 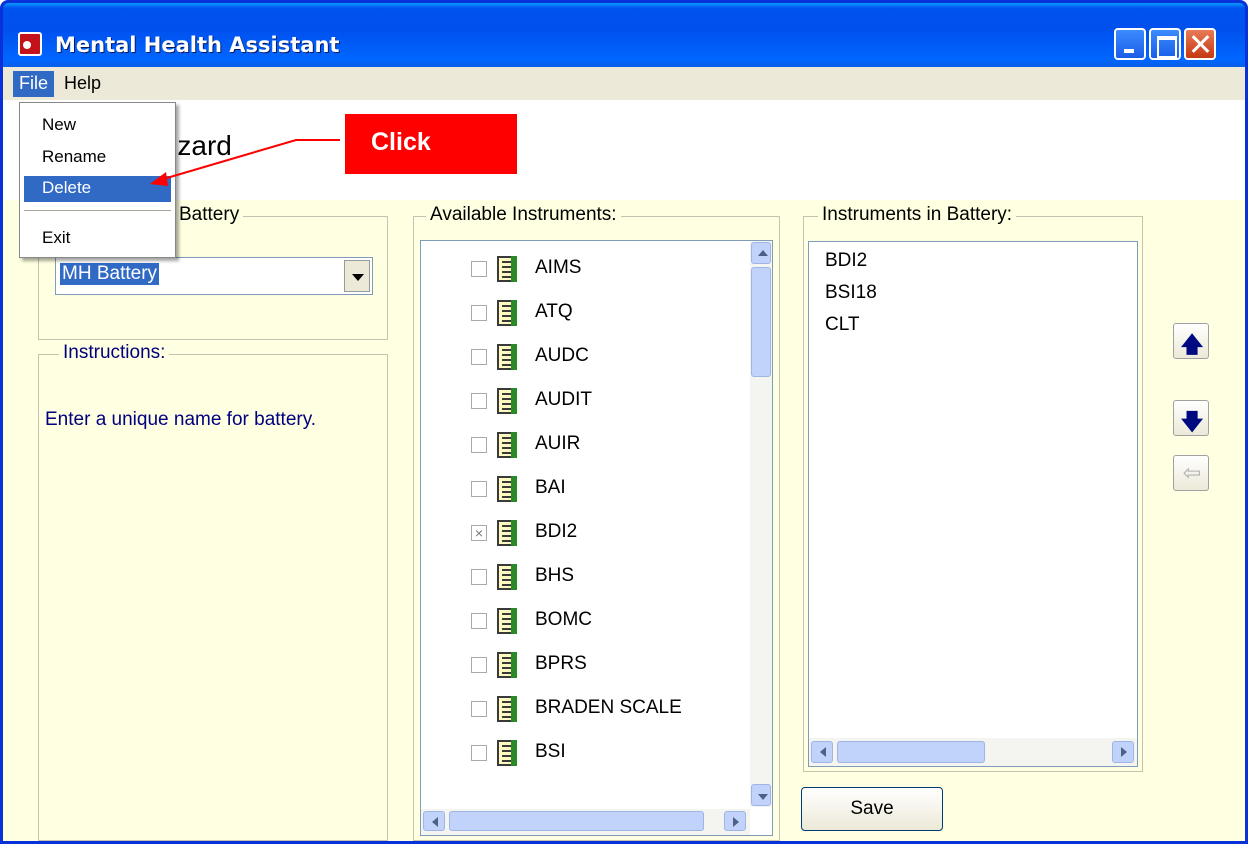 I want to click on instructions-text-line: Enter a unique name for battery., so click(x=181, y=419).